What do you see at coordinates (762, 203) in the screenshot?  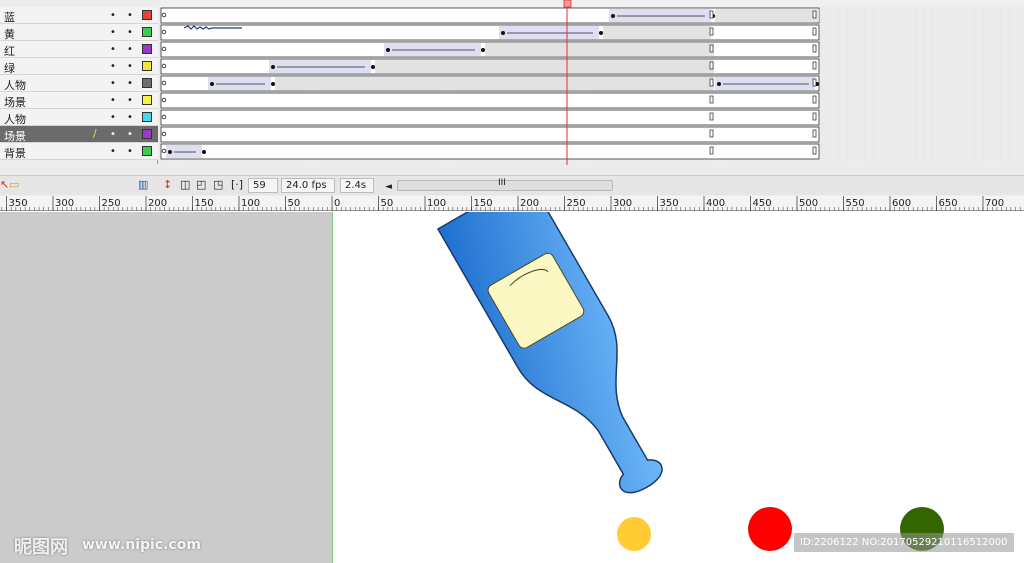 I see `ruler-label: 450` at bounding box center [762, 203].